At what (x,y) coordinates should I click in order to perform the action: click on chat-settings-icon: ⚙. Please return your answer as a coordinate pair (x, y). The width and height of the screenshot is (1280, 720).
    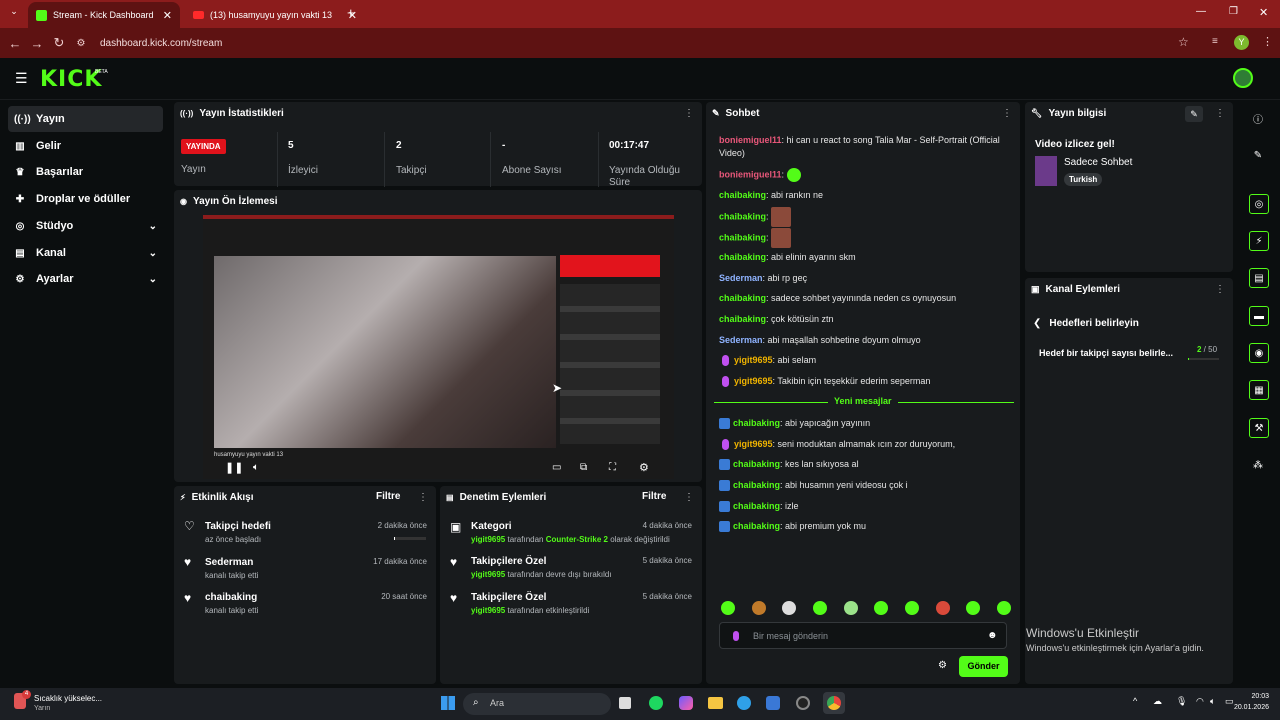
    Looking at the image, I should click on (942, 665).